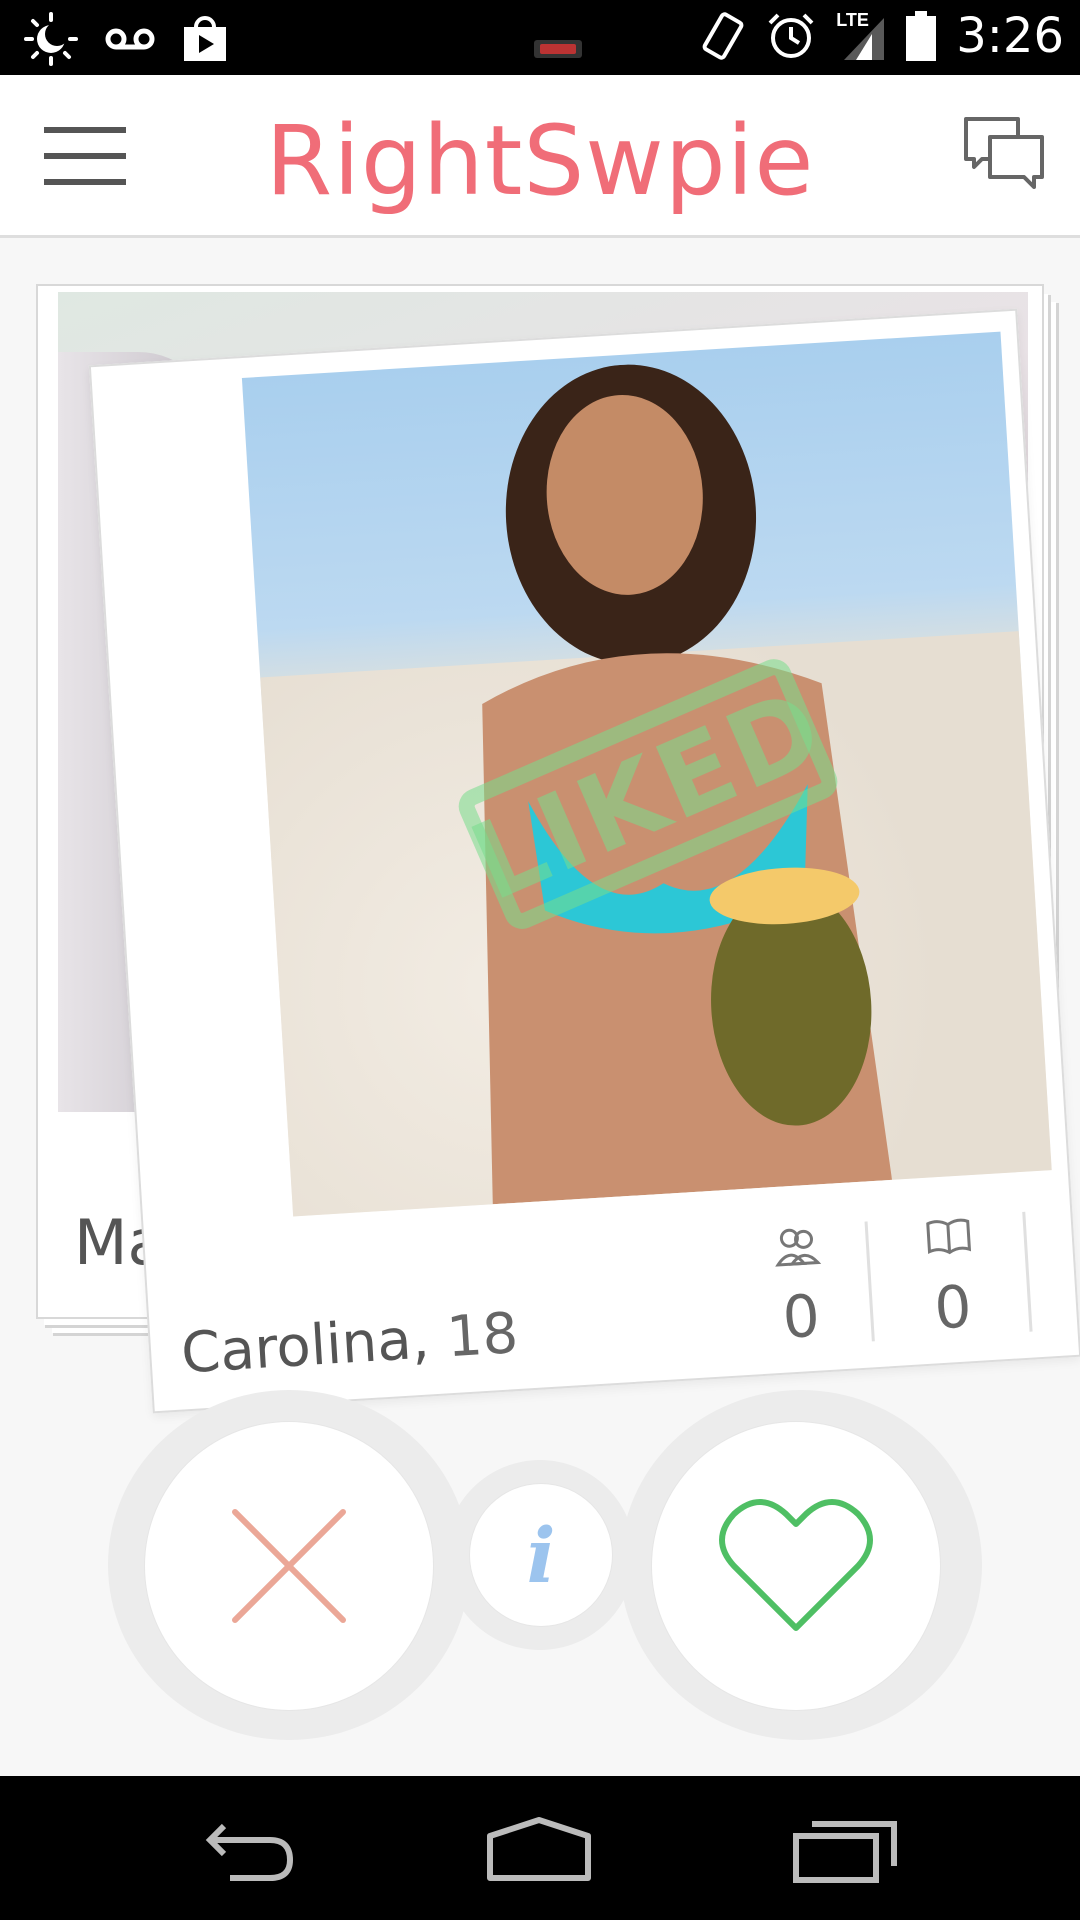 The height and width of the screenshot is (1920, 1080). What do you see at coordinates (723, 36) in the screenshot?
I see `vibrate-icon` at bounding box center [723, 36].